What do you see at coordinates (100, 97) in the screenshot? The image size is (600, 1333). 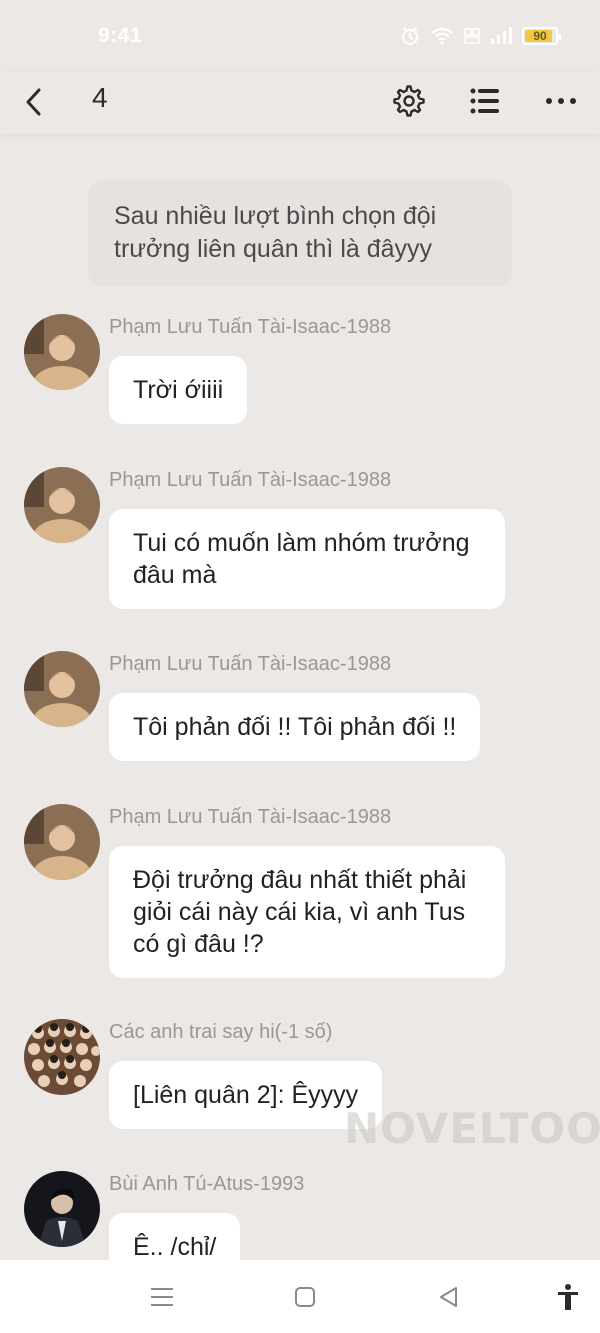 I see `chapter-title: 4` at bounding box center [100, 97].